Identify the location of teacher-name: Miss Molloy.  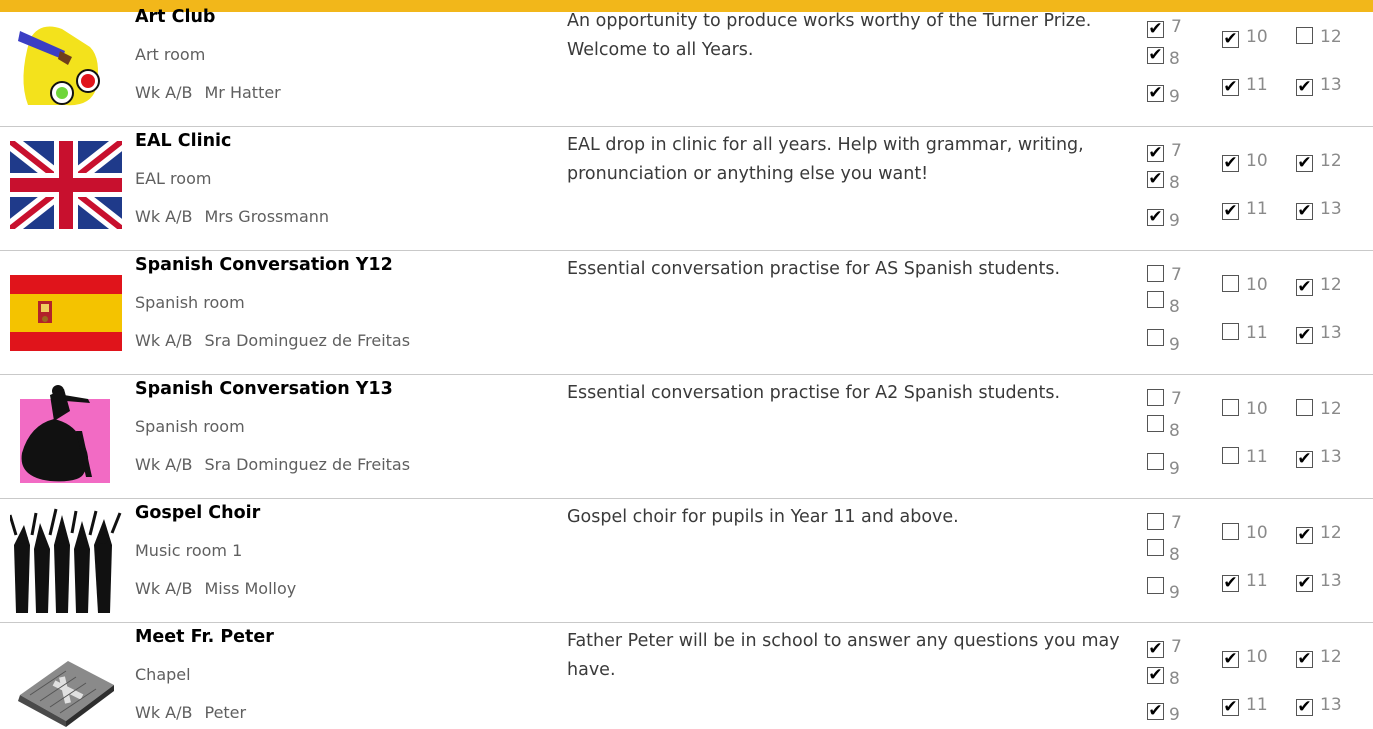
(250, 588).